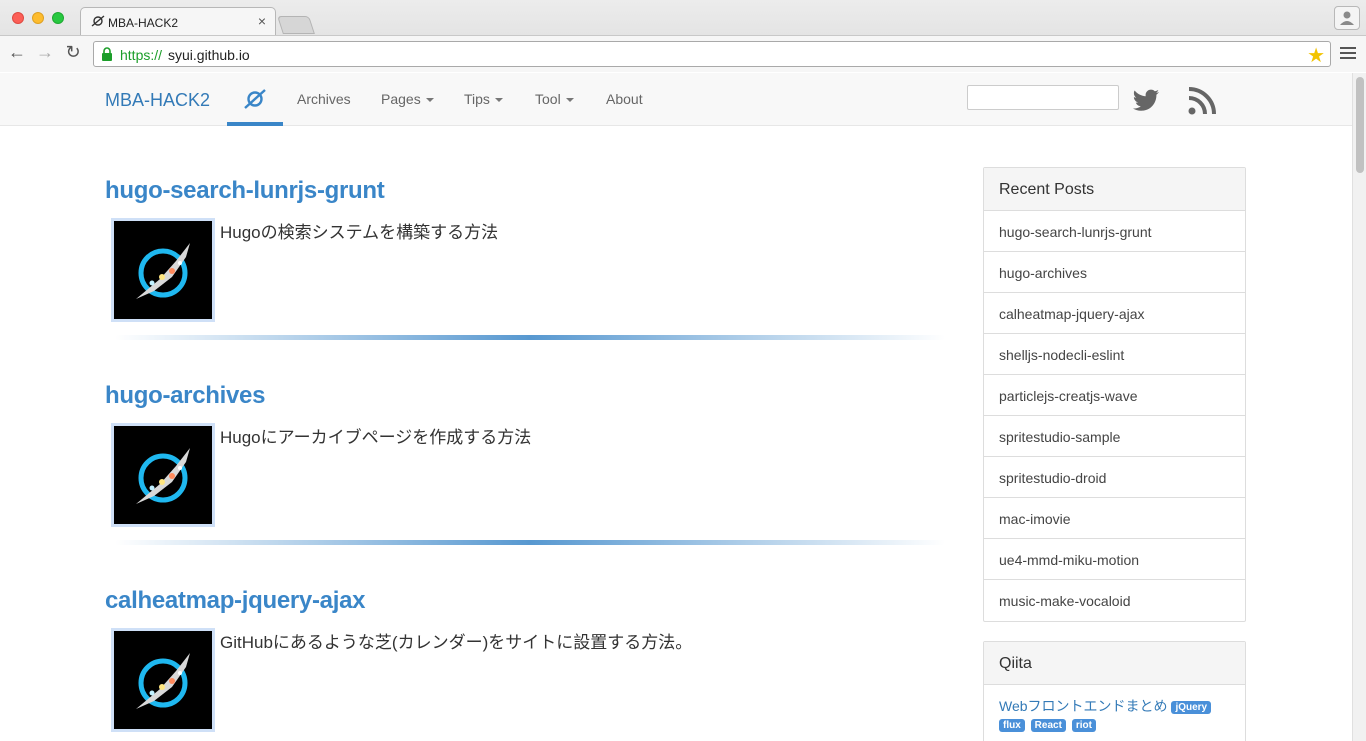 This screenshot has height=741, width=1366. What do you see at coordinates (1359, 407) in the screenshot?
I see `page-scrollbar` at bounding box center [1359, 407].